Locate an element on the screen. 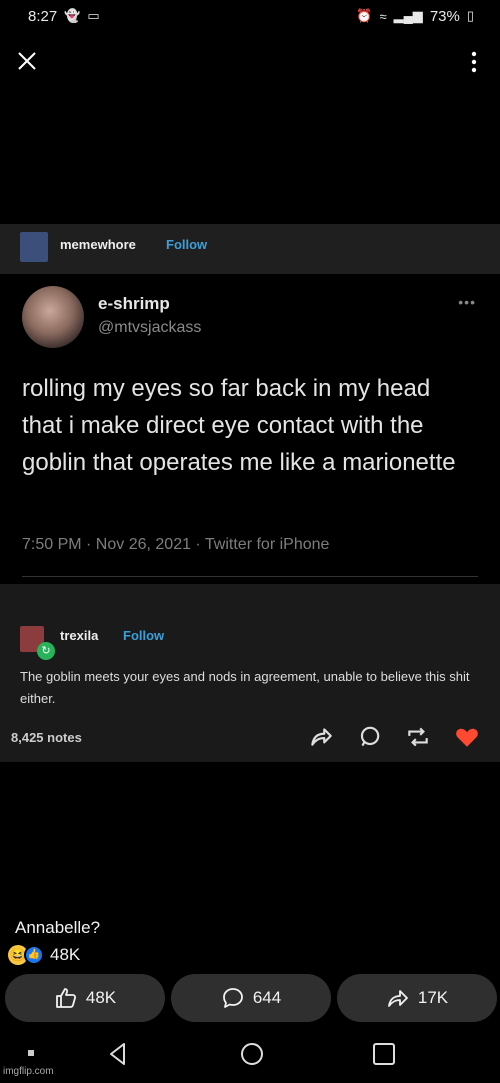 The image size is (500, 1083). status-left: 8:27 👻 ▭ is located at coordinates (64, 16).